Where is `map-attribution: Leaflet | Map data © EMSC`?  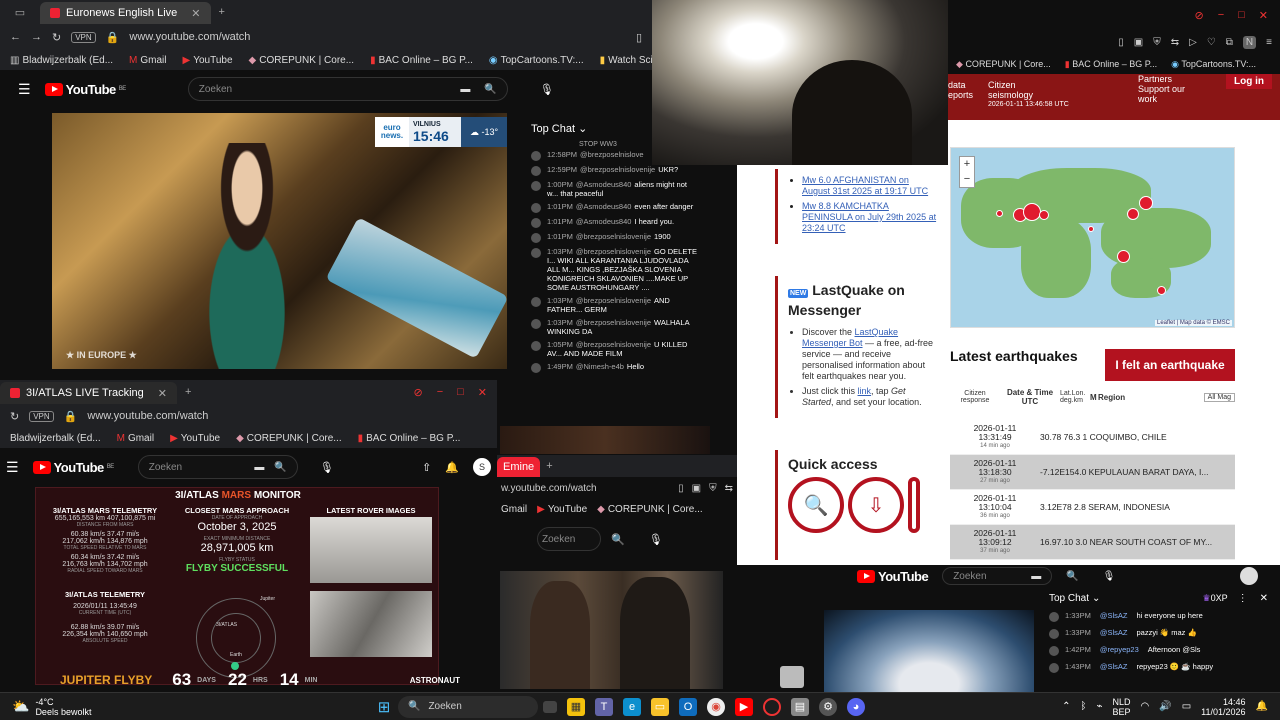
map-attribution: Leaflet | Map data © EMSC is located at coordinates (1193, 323).